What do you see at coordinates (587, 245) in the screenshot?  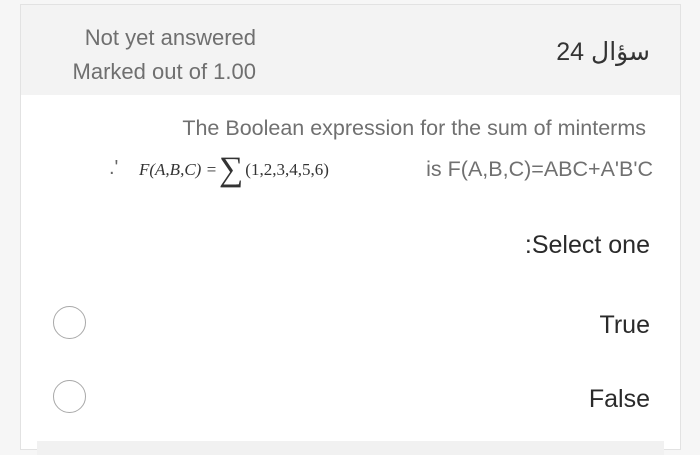 I see `select-one-prompt: :Select one` at bounding box center [587, 245].